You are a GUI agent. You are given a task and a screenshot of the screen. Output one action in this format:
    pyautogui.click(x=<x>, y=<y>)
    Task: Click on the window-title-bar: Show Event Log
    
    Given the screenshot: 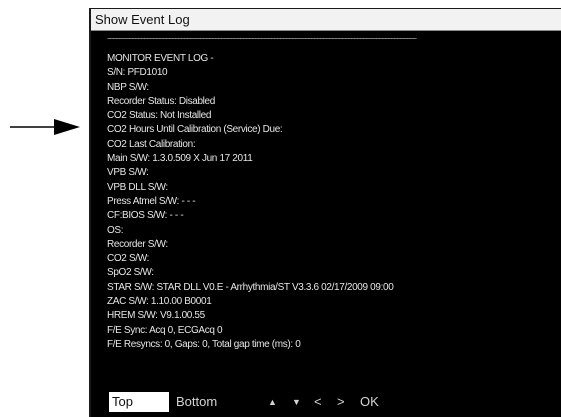 What is the action you would take?
    pyautogui.click(x=326, y=20)
    